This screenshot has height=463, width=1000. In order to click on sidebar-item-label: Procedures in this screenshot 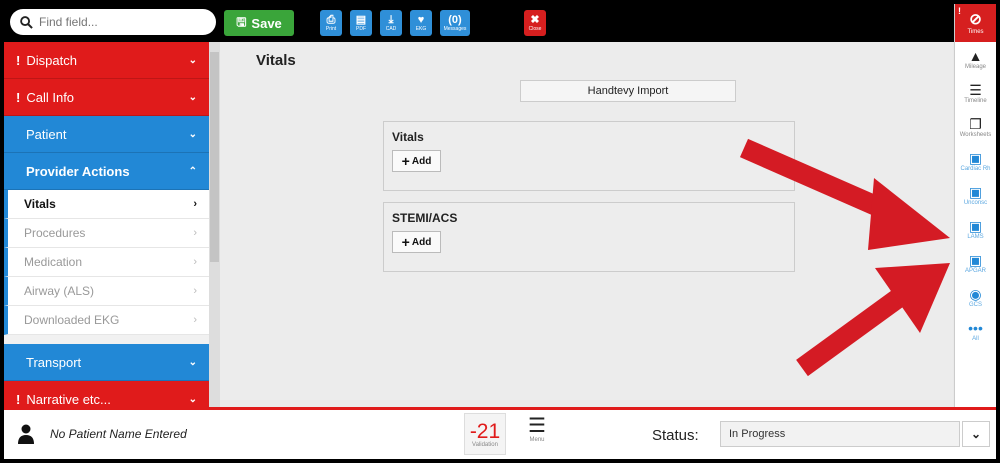, I will do `click(55, 233)`.